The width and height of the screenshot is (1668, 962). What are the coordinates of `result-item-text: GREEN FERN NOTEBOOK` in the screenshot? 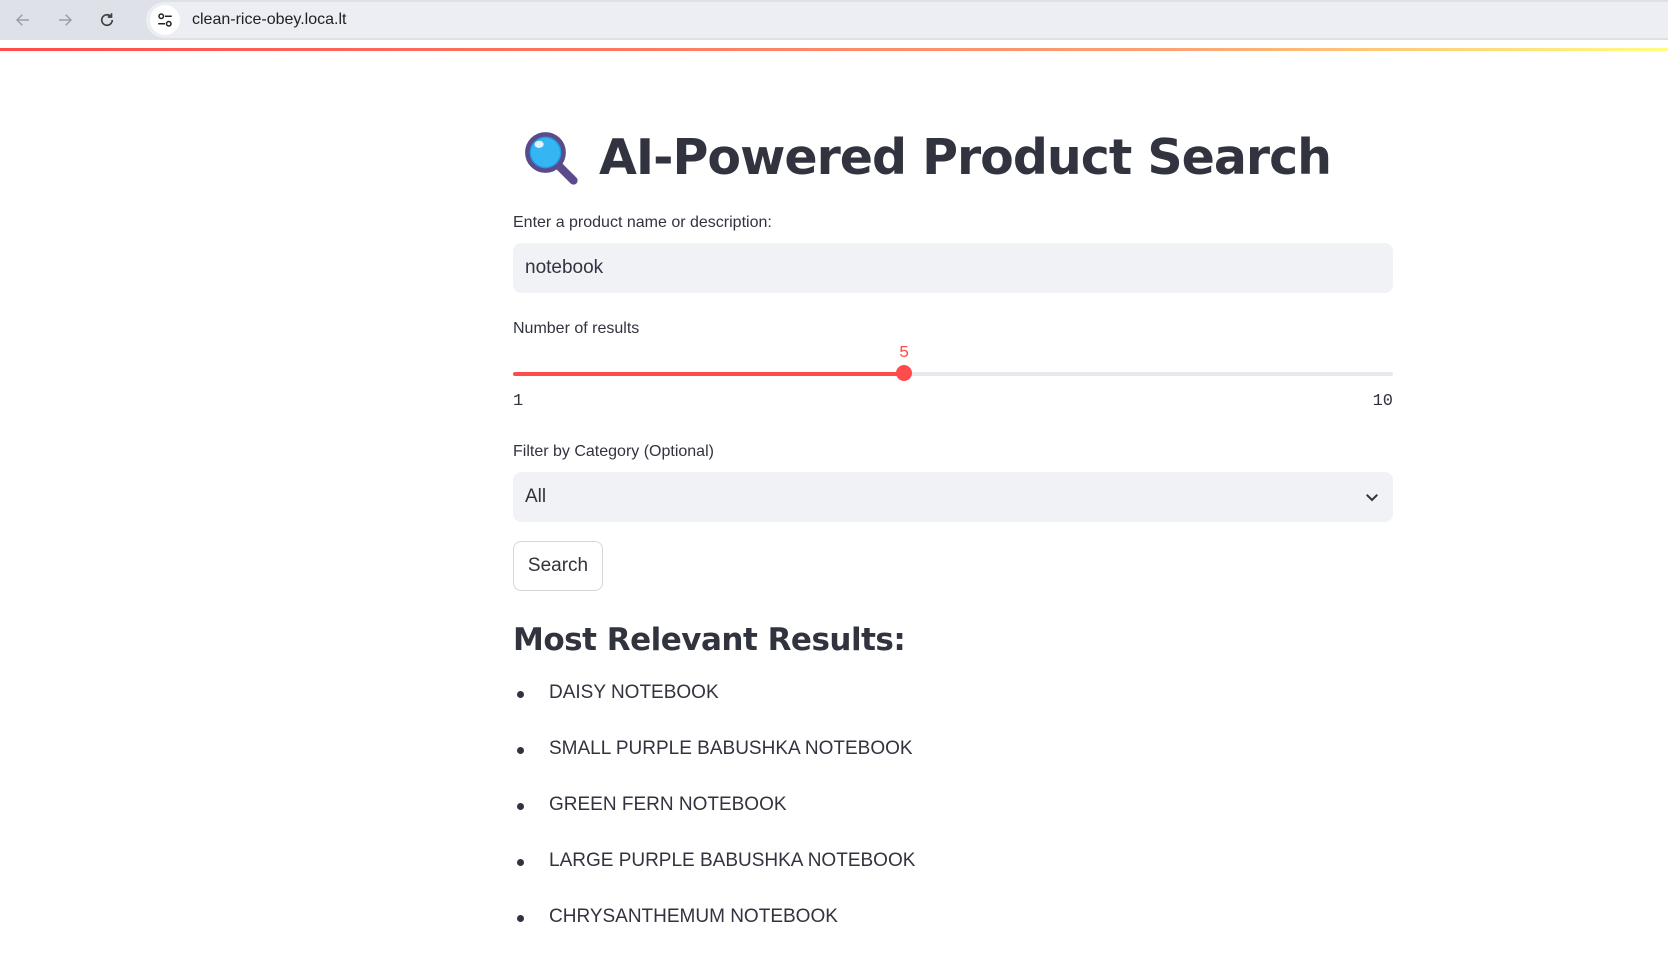 It's located at (668, 804).